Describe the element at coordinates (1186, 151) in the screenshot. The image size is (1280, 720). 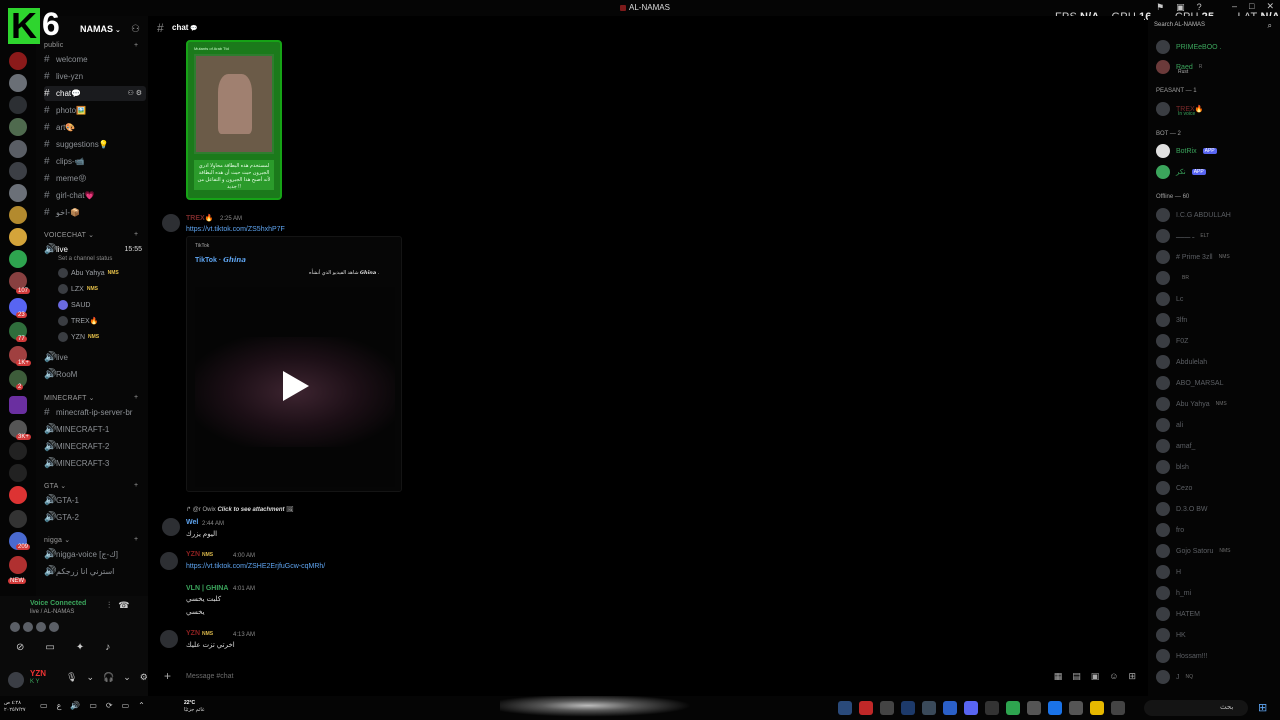
I see `member-item: BotRix APP` at that location.